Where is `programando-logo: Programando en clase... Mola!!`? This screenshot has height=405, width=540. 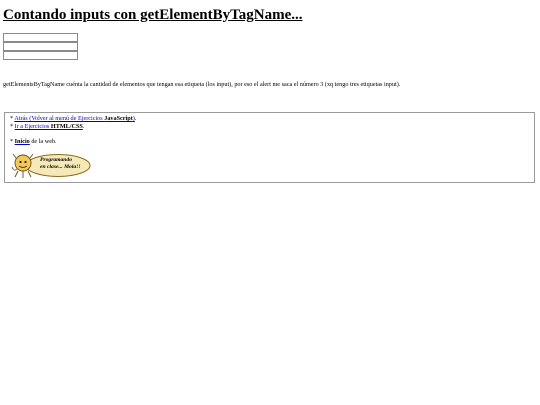 programando-logo: Programando en clase... Mola!! is located at coordinates (51, 165).